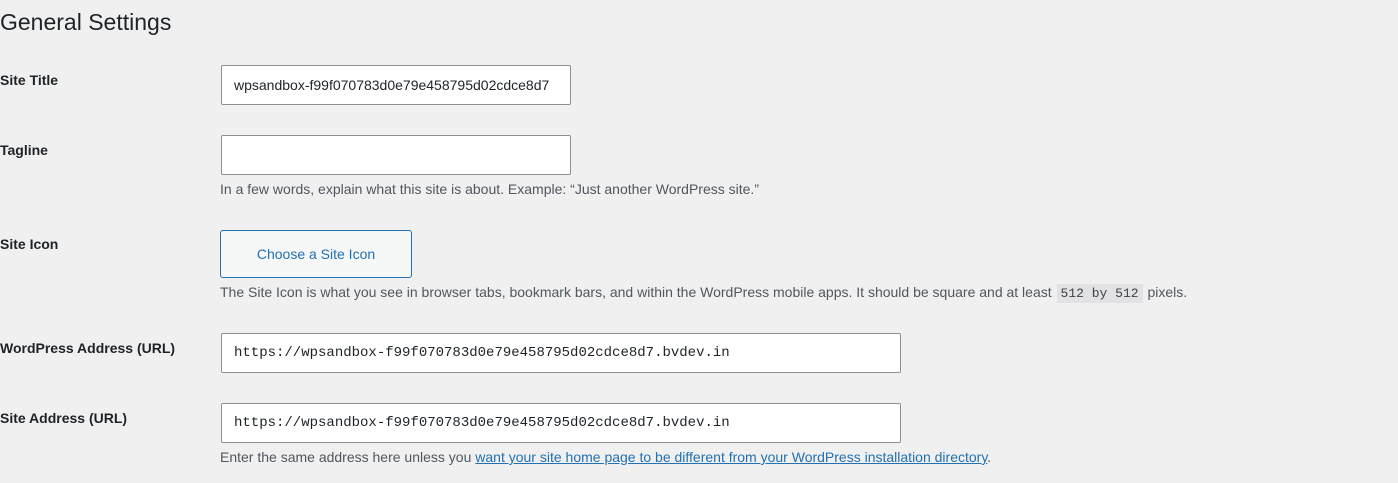 Image resolution: width=1398 pixels, height=483 pixels. I want to click on site-icon-label: Site Icon, so click(29, 244).